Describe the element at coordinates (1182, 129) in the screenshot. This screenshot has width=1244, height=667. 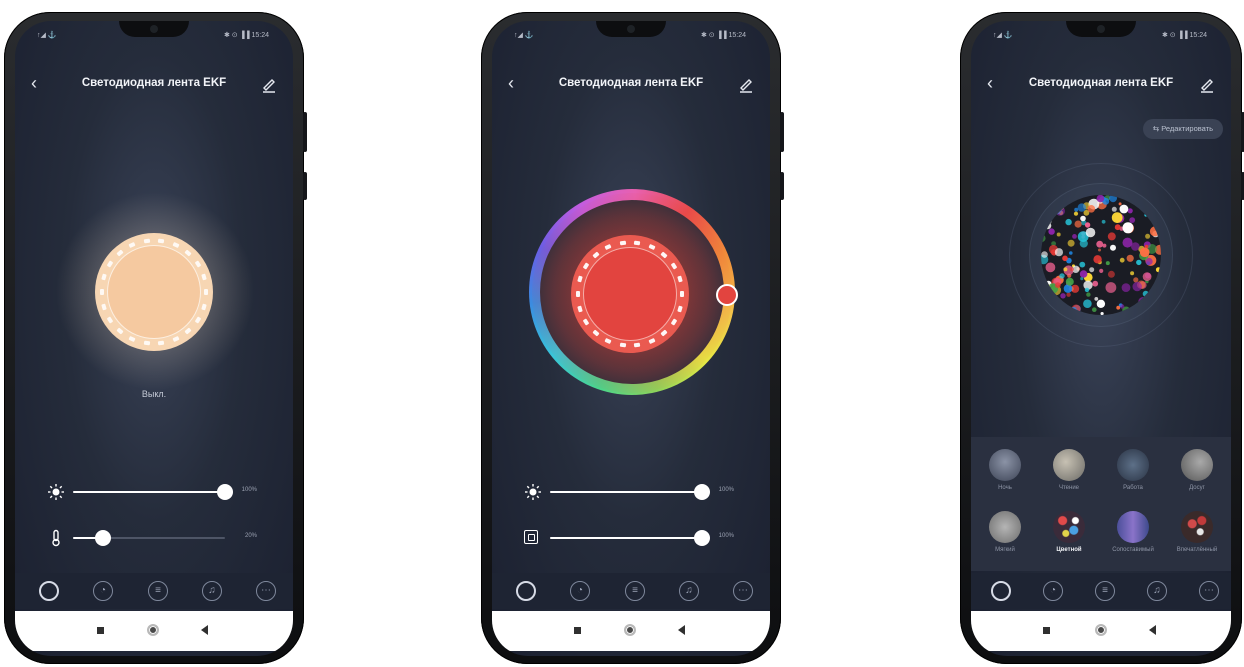
I see `edit-scene-button: ⇆ Редактировать` at that location.